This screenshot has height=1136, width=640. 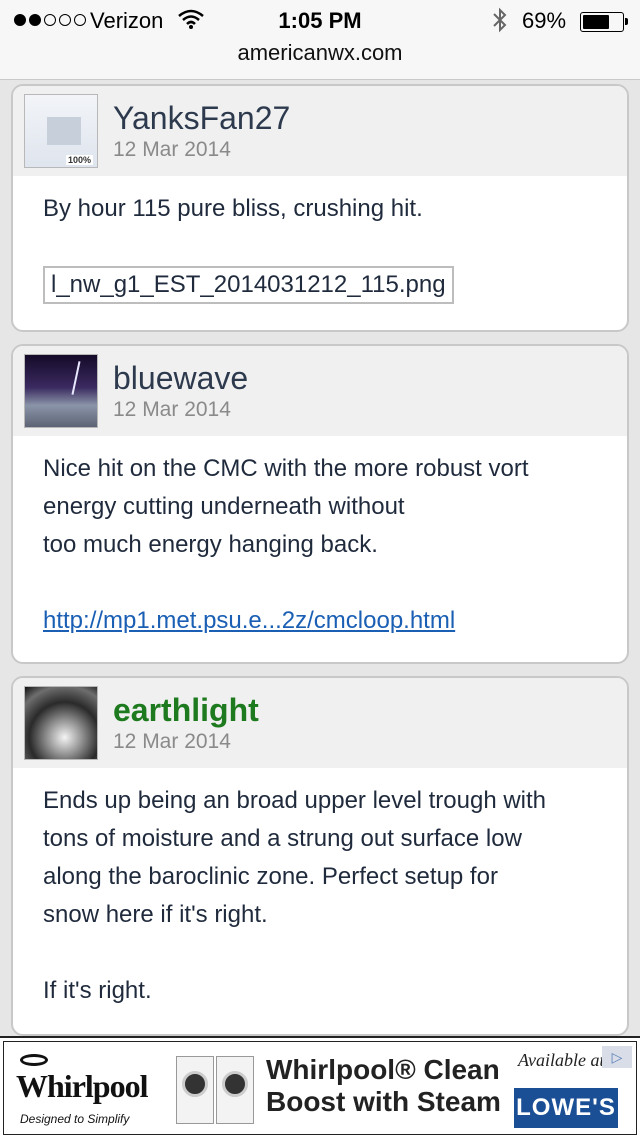 What do you see at coordinates (180, 378) in the screenshot?
I see `username: bluewave` at bounding box center [180, 378].